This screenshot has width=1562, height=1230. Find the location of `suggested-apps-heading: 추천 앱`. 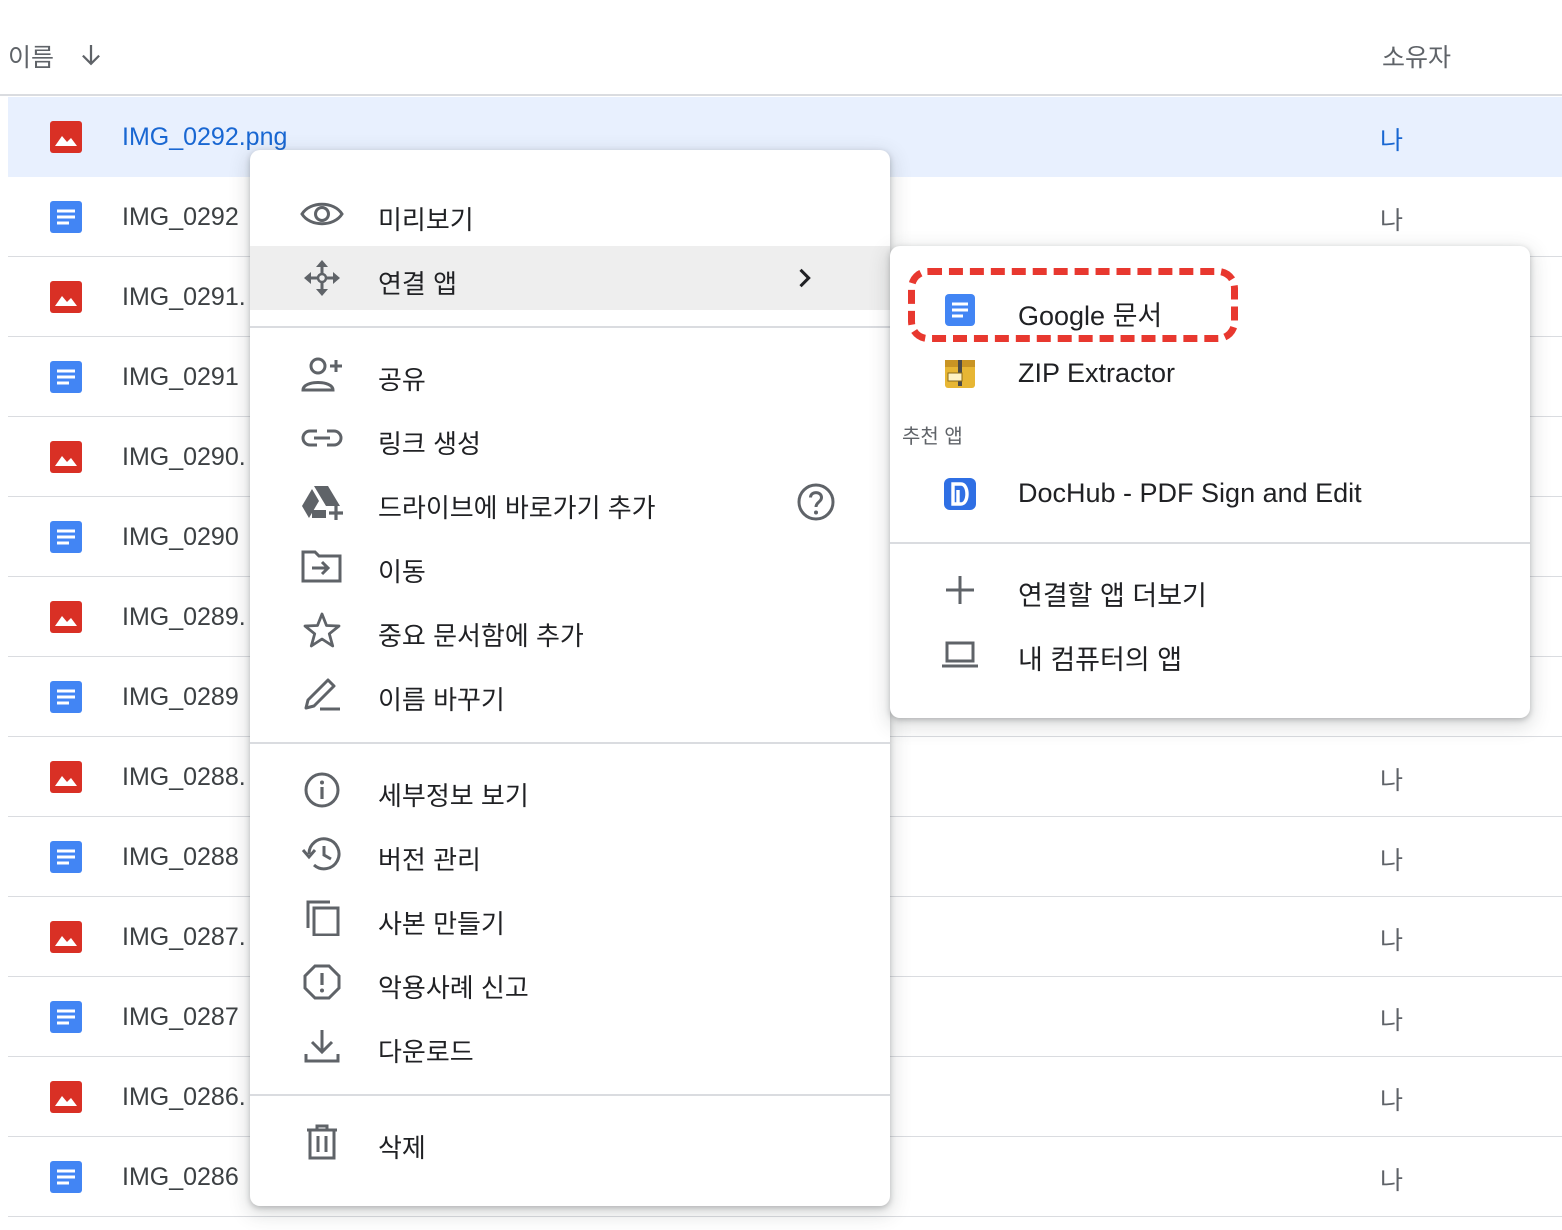

suggested-apps-heading: 추천 앱 is located at coordinates (932, 437).